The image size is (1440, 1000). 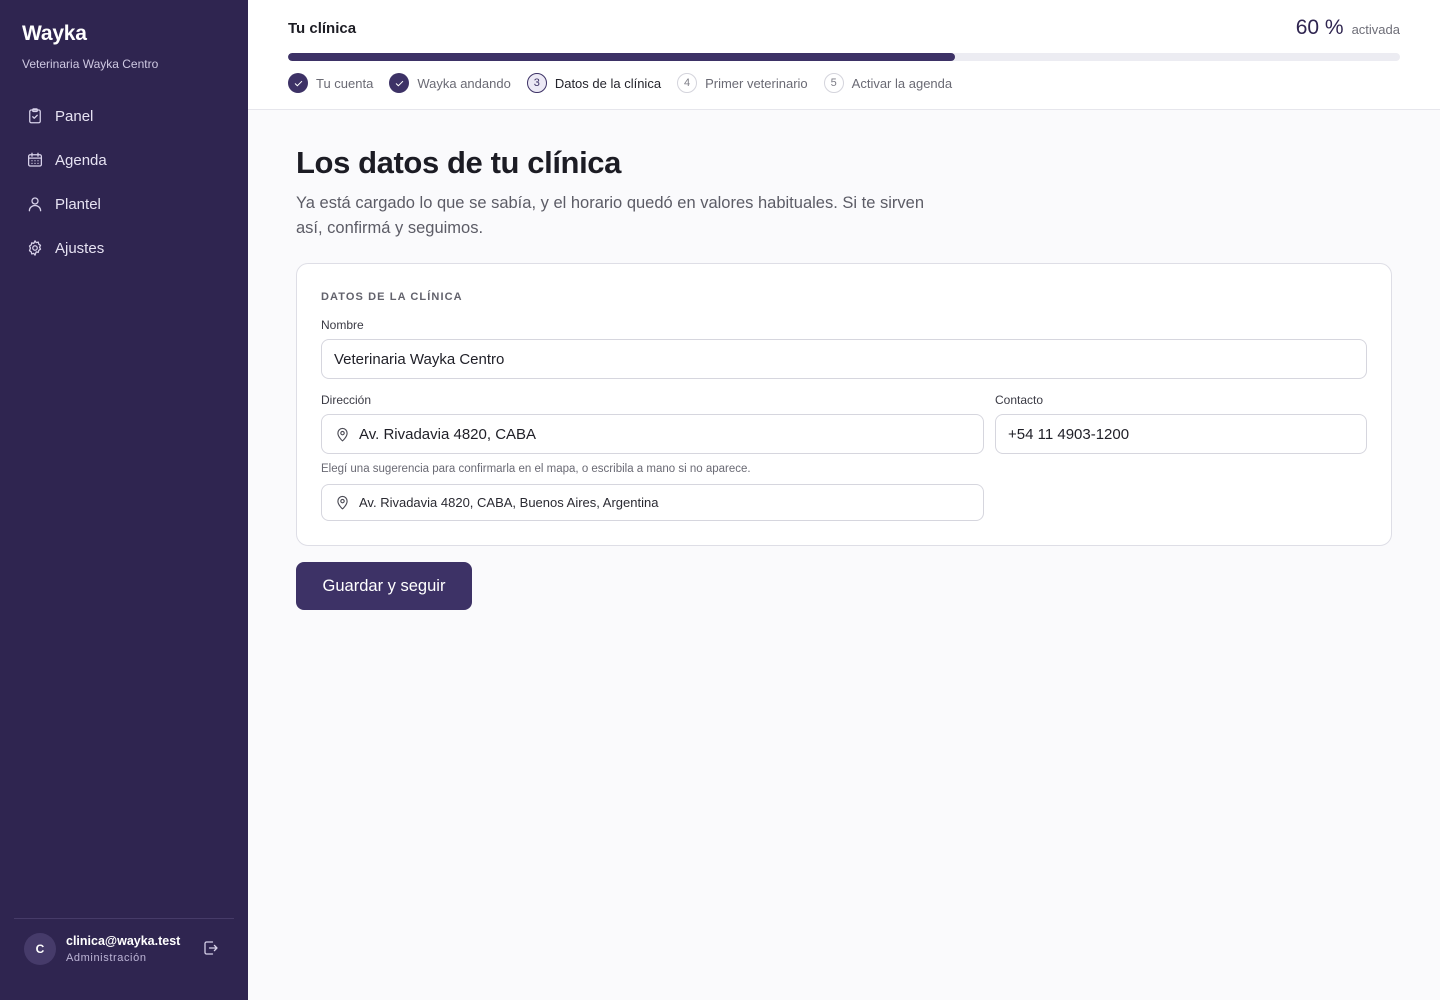 I want to click on sidebar-nav: Panel Agenda Plantel Ajustes, so click(x=124, y=182).